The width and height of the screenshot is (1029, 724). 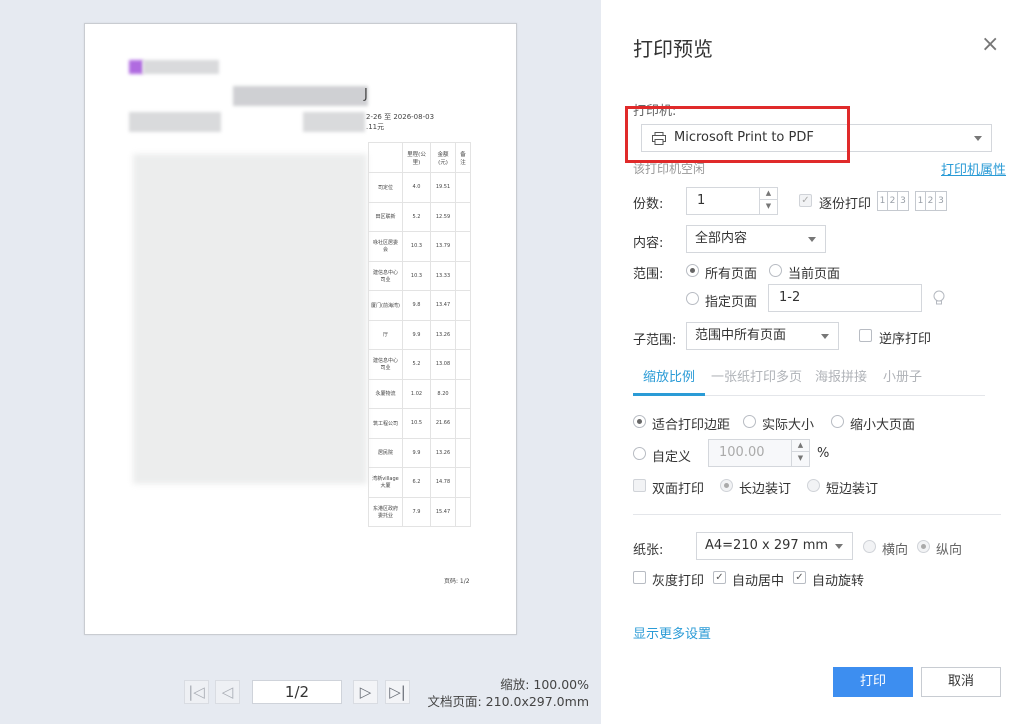 What do you see at coordinates (419, 305) in the screenshot?
I see `table-row: 厦门(前海湾) 9.8 13.47` at bounding box center [419, 305].